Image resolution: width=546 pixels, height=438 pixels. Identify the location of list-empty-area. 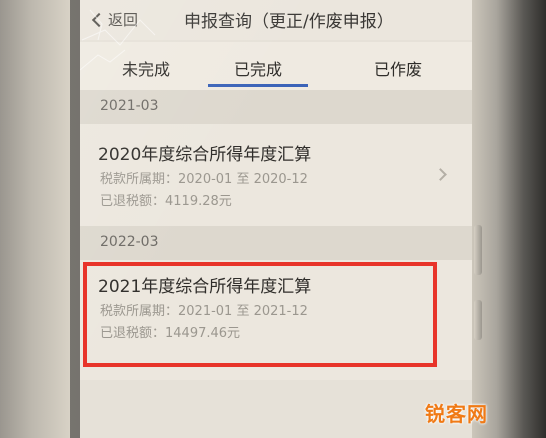
(276, 409).